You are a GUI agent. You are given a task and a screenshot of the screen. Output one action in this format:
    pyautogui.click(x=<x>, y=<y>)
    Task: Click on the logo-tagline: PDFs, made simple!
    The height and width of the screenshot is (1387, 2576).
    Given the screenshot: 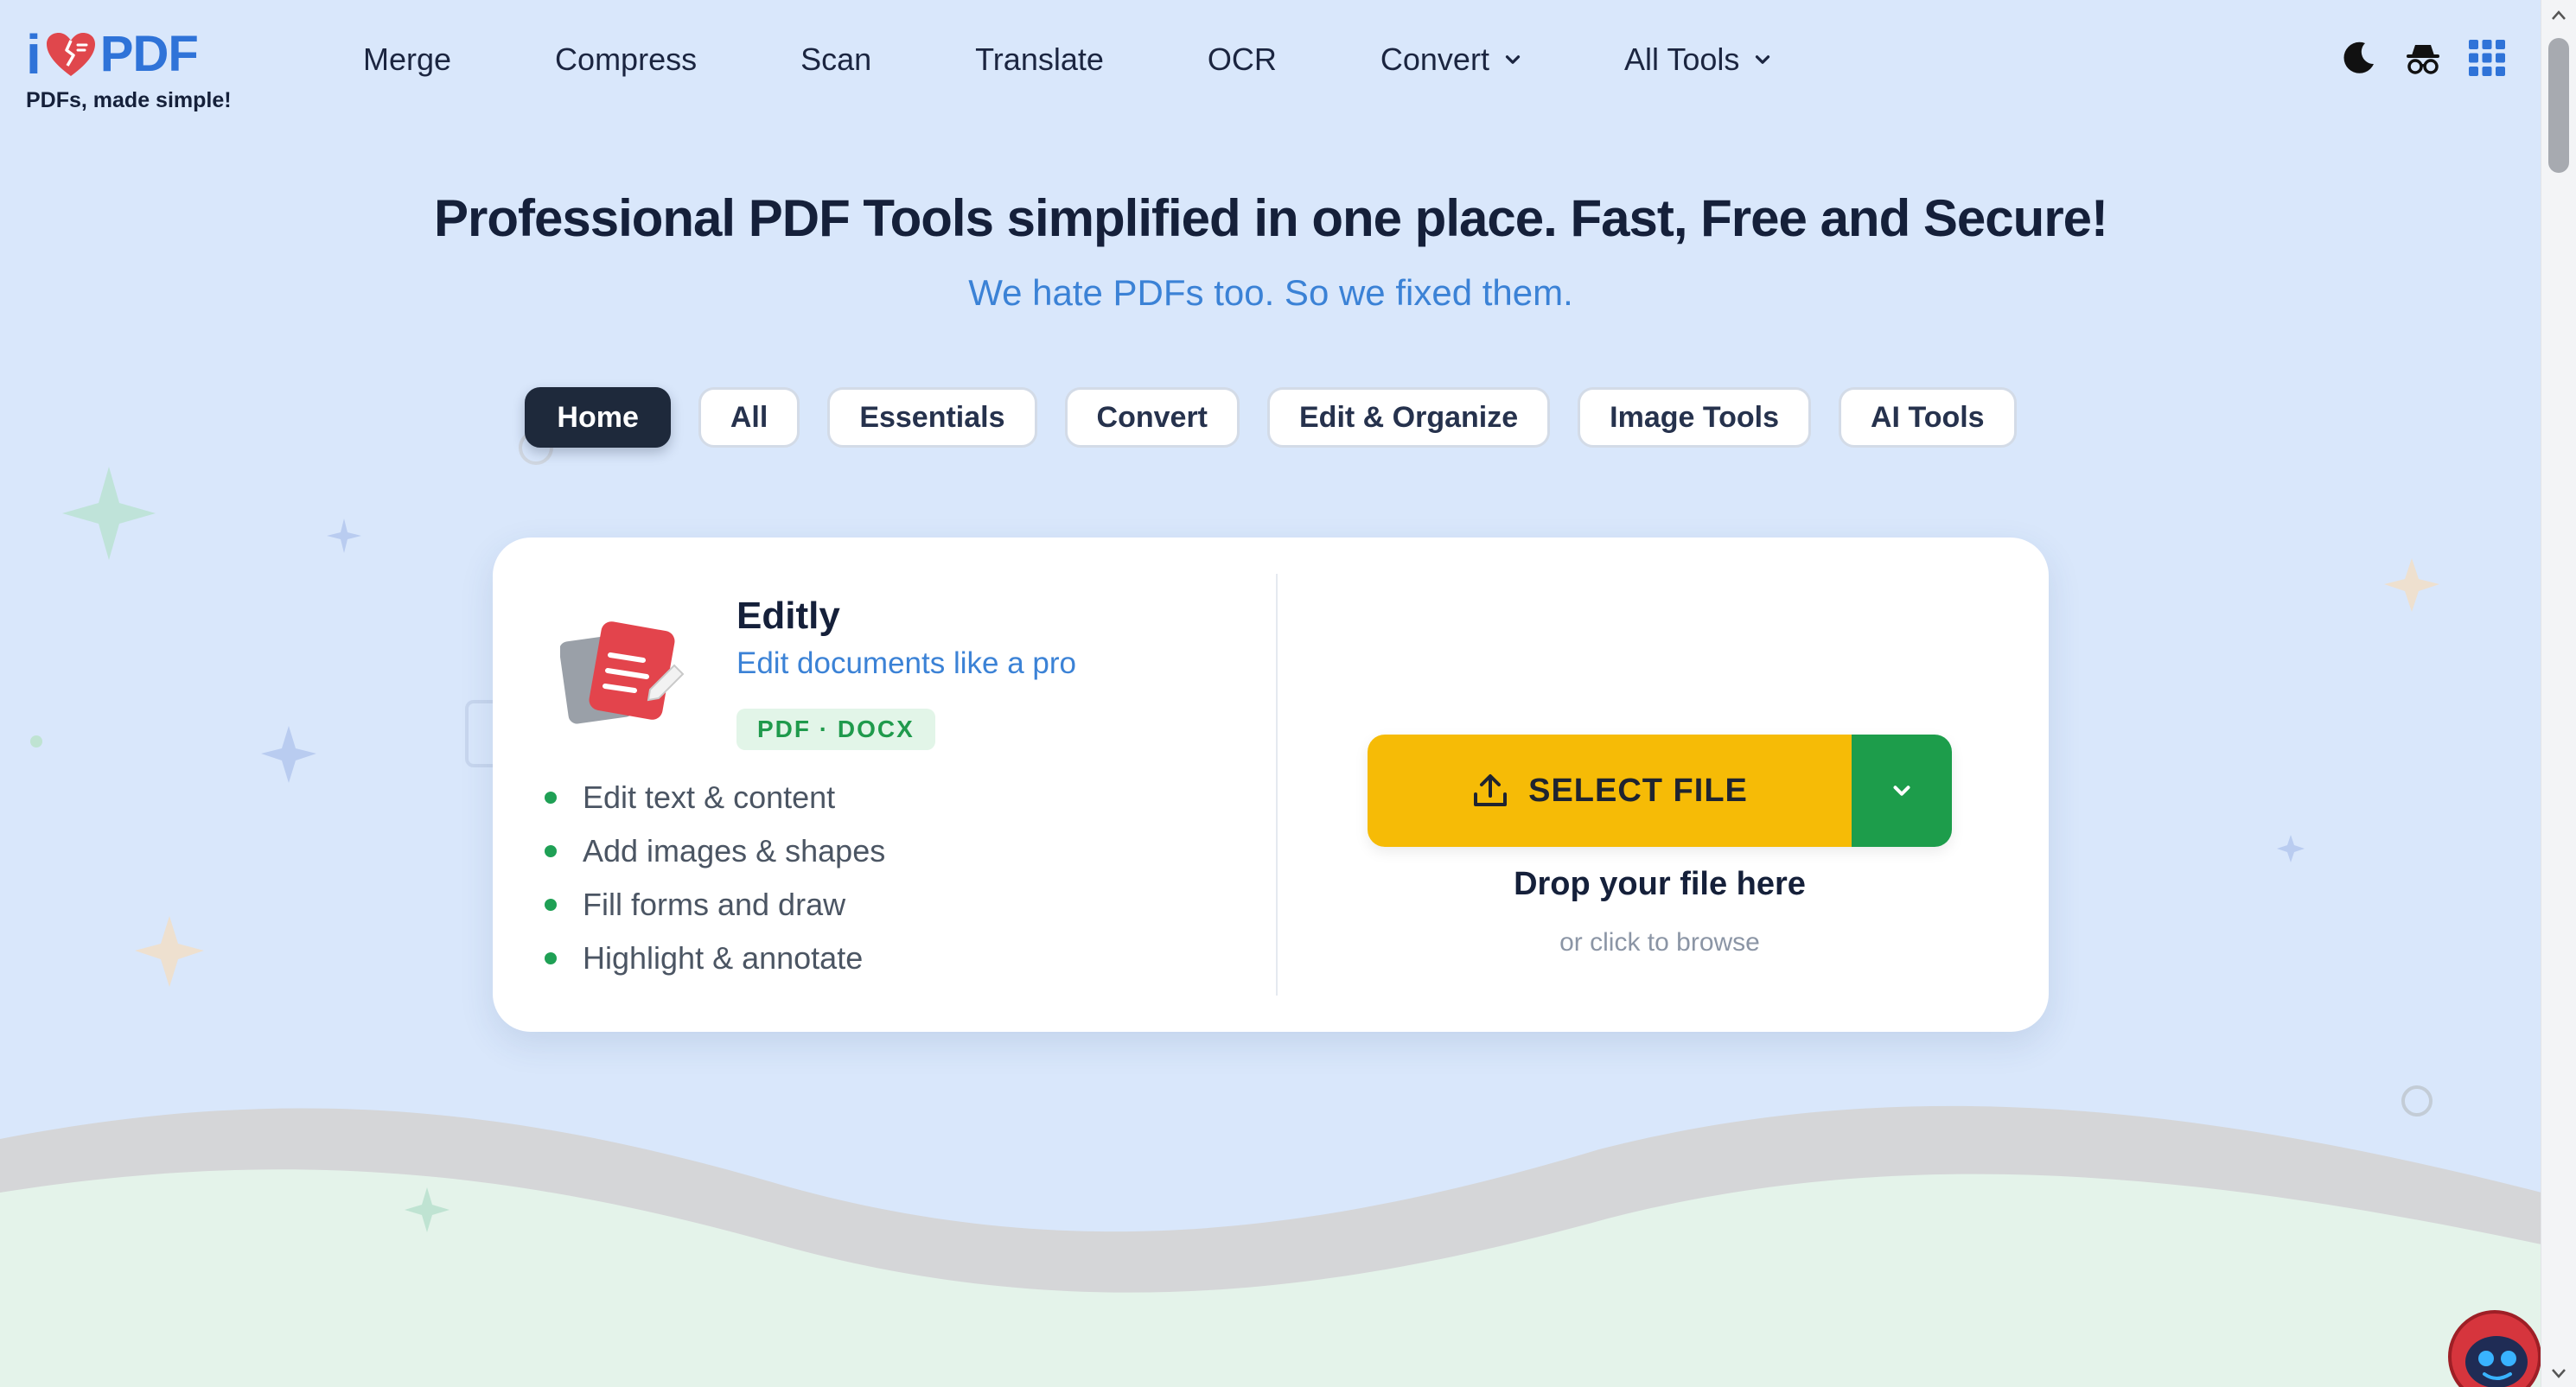 What is the action you would take?
    pyautogui.click(x=129, y=100)
    